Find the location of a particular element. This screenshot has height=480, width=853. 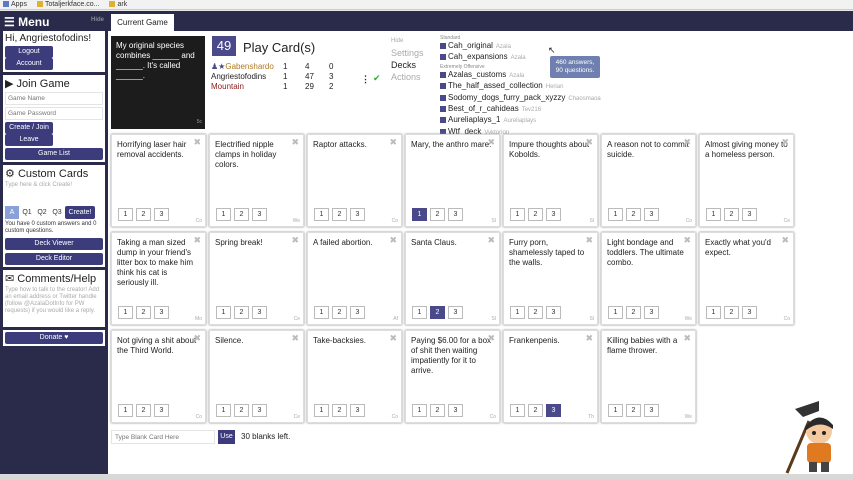

more-options-icon: ⋮ is located at coordinates (365, 79).